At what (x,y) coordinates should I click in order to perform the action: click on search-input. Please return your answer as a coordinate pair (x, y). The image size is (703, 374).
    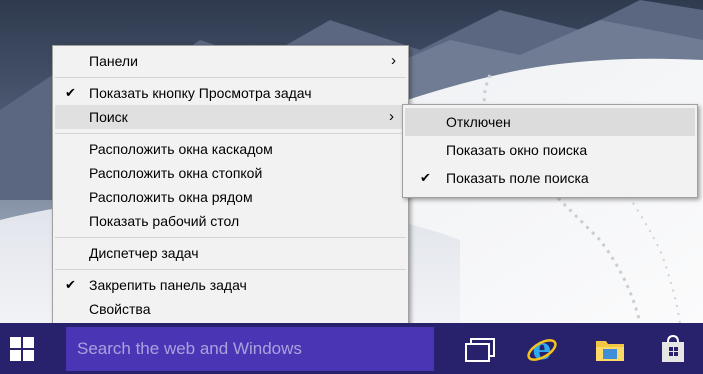
    Looking at the image, I should click on (254, 349).